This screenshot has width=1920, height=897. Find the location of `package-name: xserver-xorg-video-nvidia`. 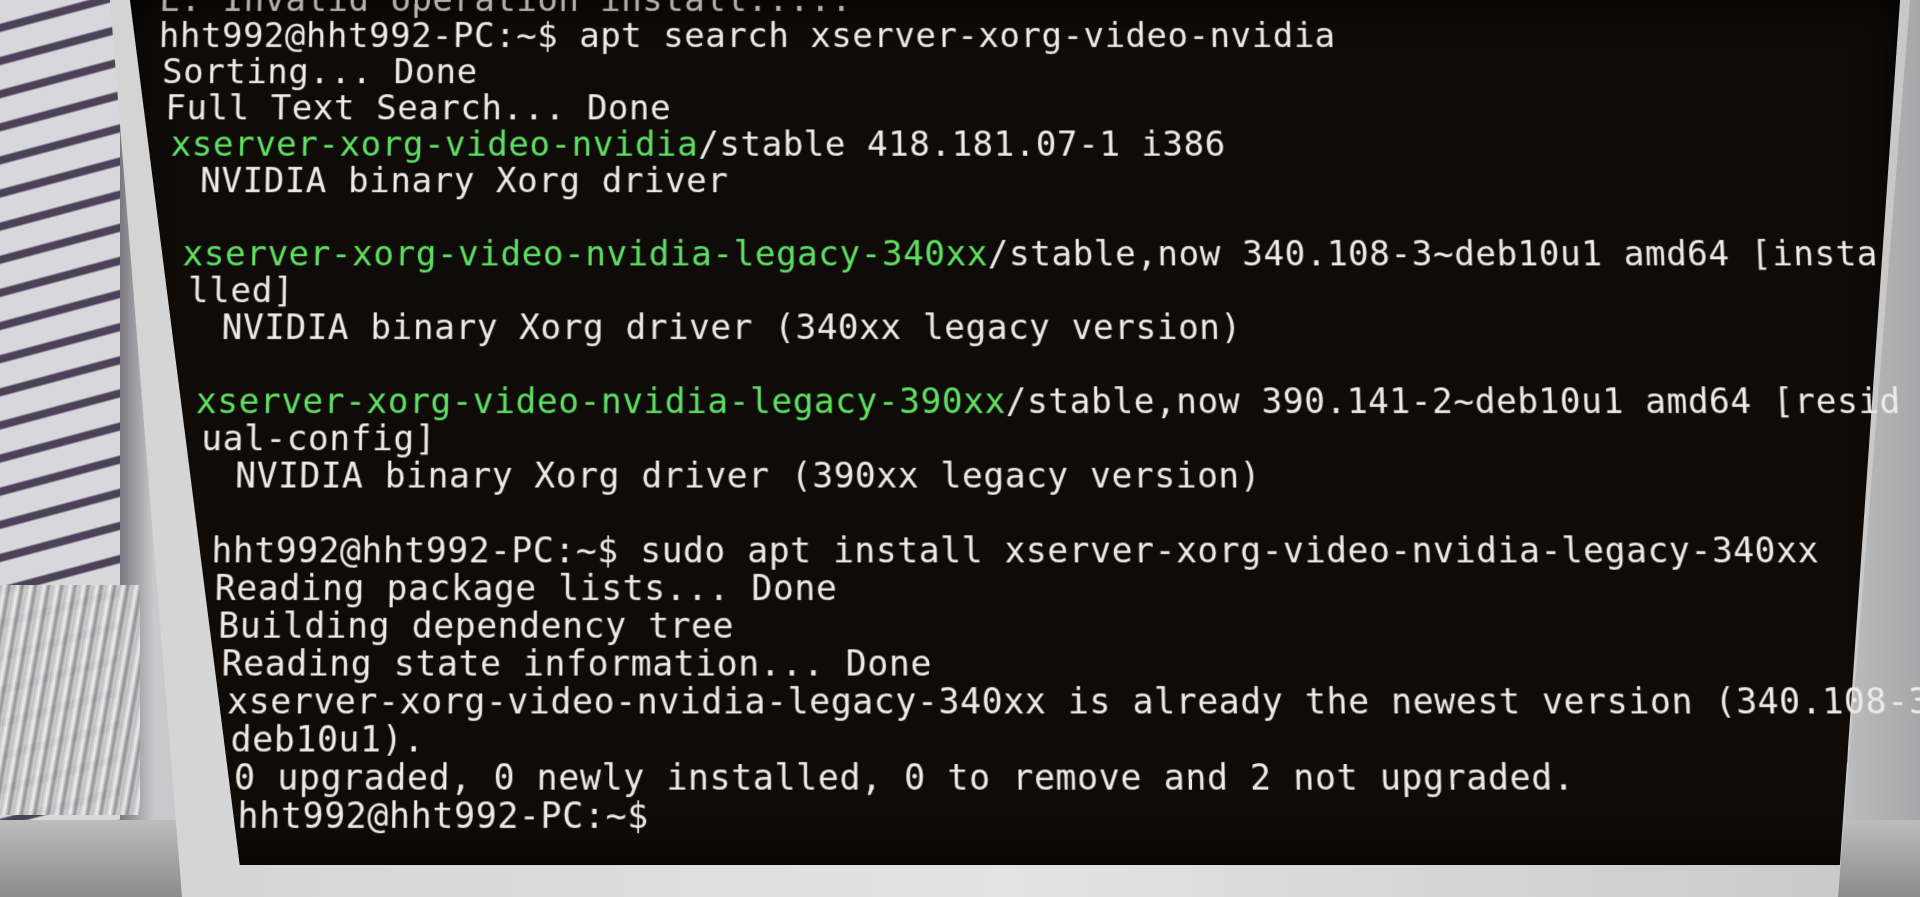

package-name: xserver-xorg-video-nvidia is located at coordinates (434, 144).